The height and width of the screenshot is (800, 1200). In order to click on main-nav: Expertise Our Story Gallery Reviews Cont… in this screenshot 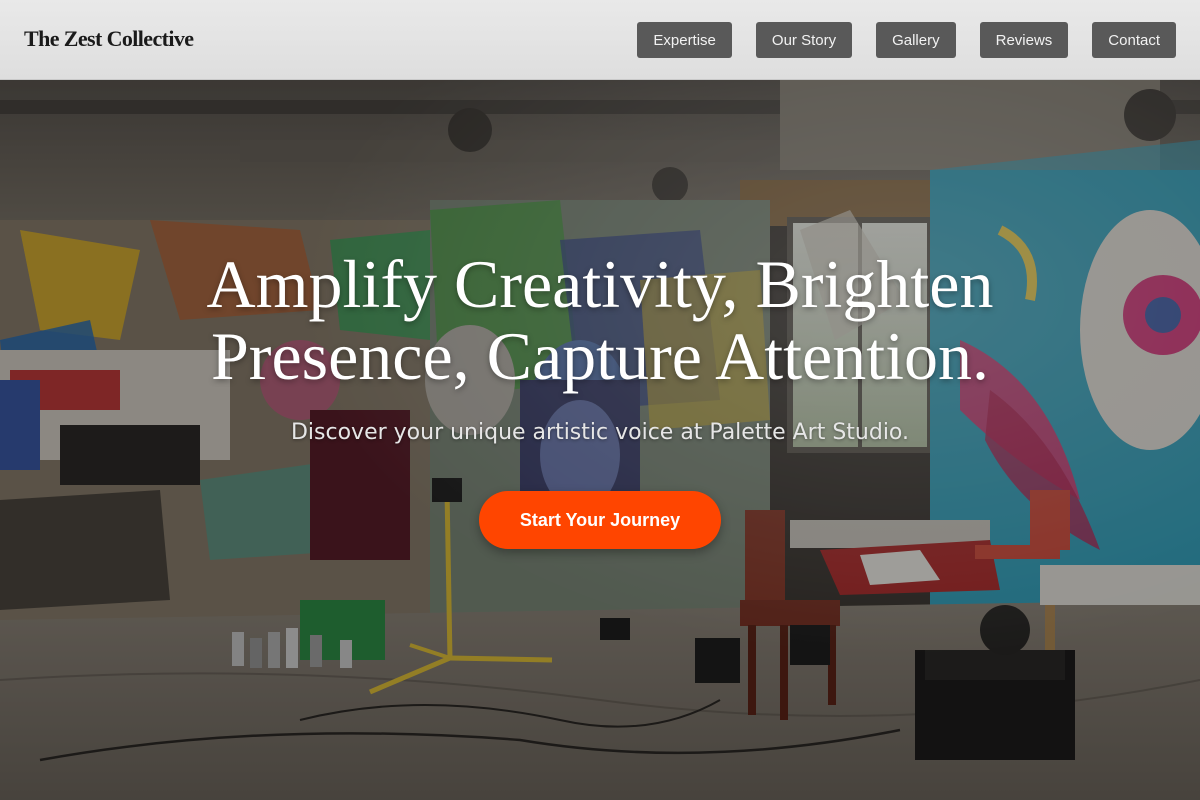, I will do `click(906, 40)`.